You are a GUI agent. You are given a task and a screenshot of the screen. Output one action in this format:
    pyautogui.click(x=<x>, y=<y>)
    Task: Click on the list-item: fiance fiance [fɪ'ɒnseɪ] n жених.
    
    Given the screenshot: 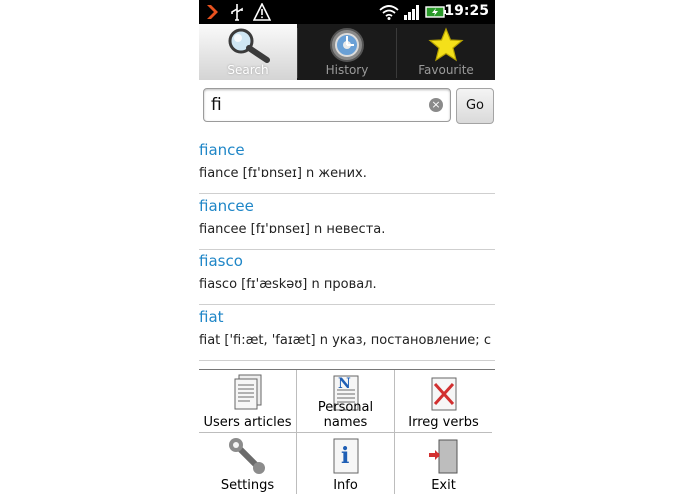 What is the action you would take?
    pyautogui.click(x=347, y=165)
    